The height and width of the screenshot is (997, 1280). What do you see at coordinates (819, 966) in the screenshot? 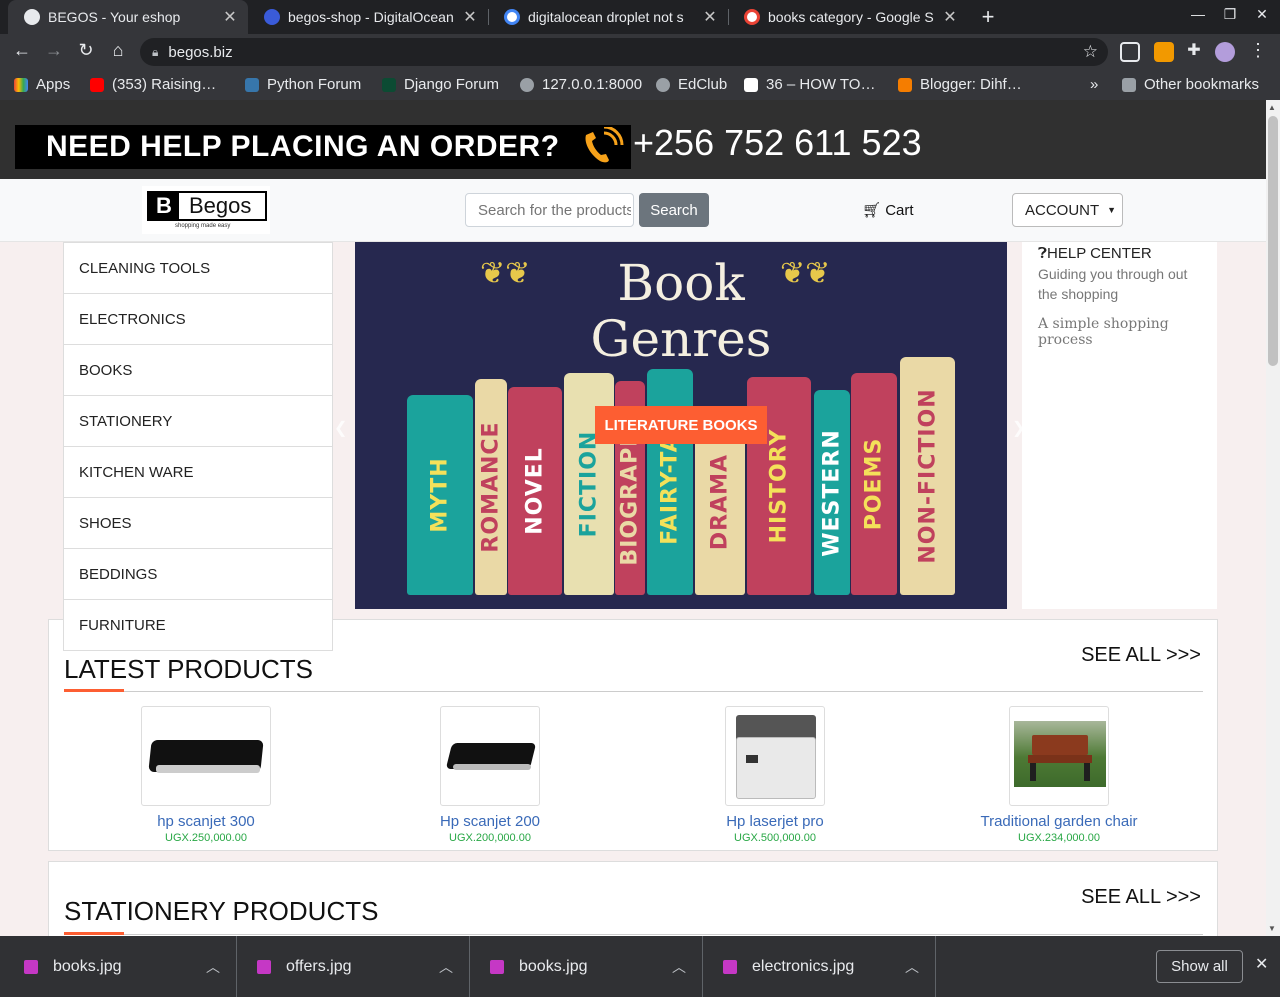
I see `download-item: electronics.jpg ︿` at bounding box center [819, 966].